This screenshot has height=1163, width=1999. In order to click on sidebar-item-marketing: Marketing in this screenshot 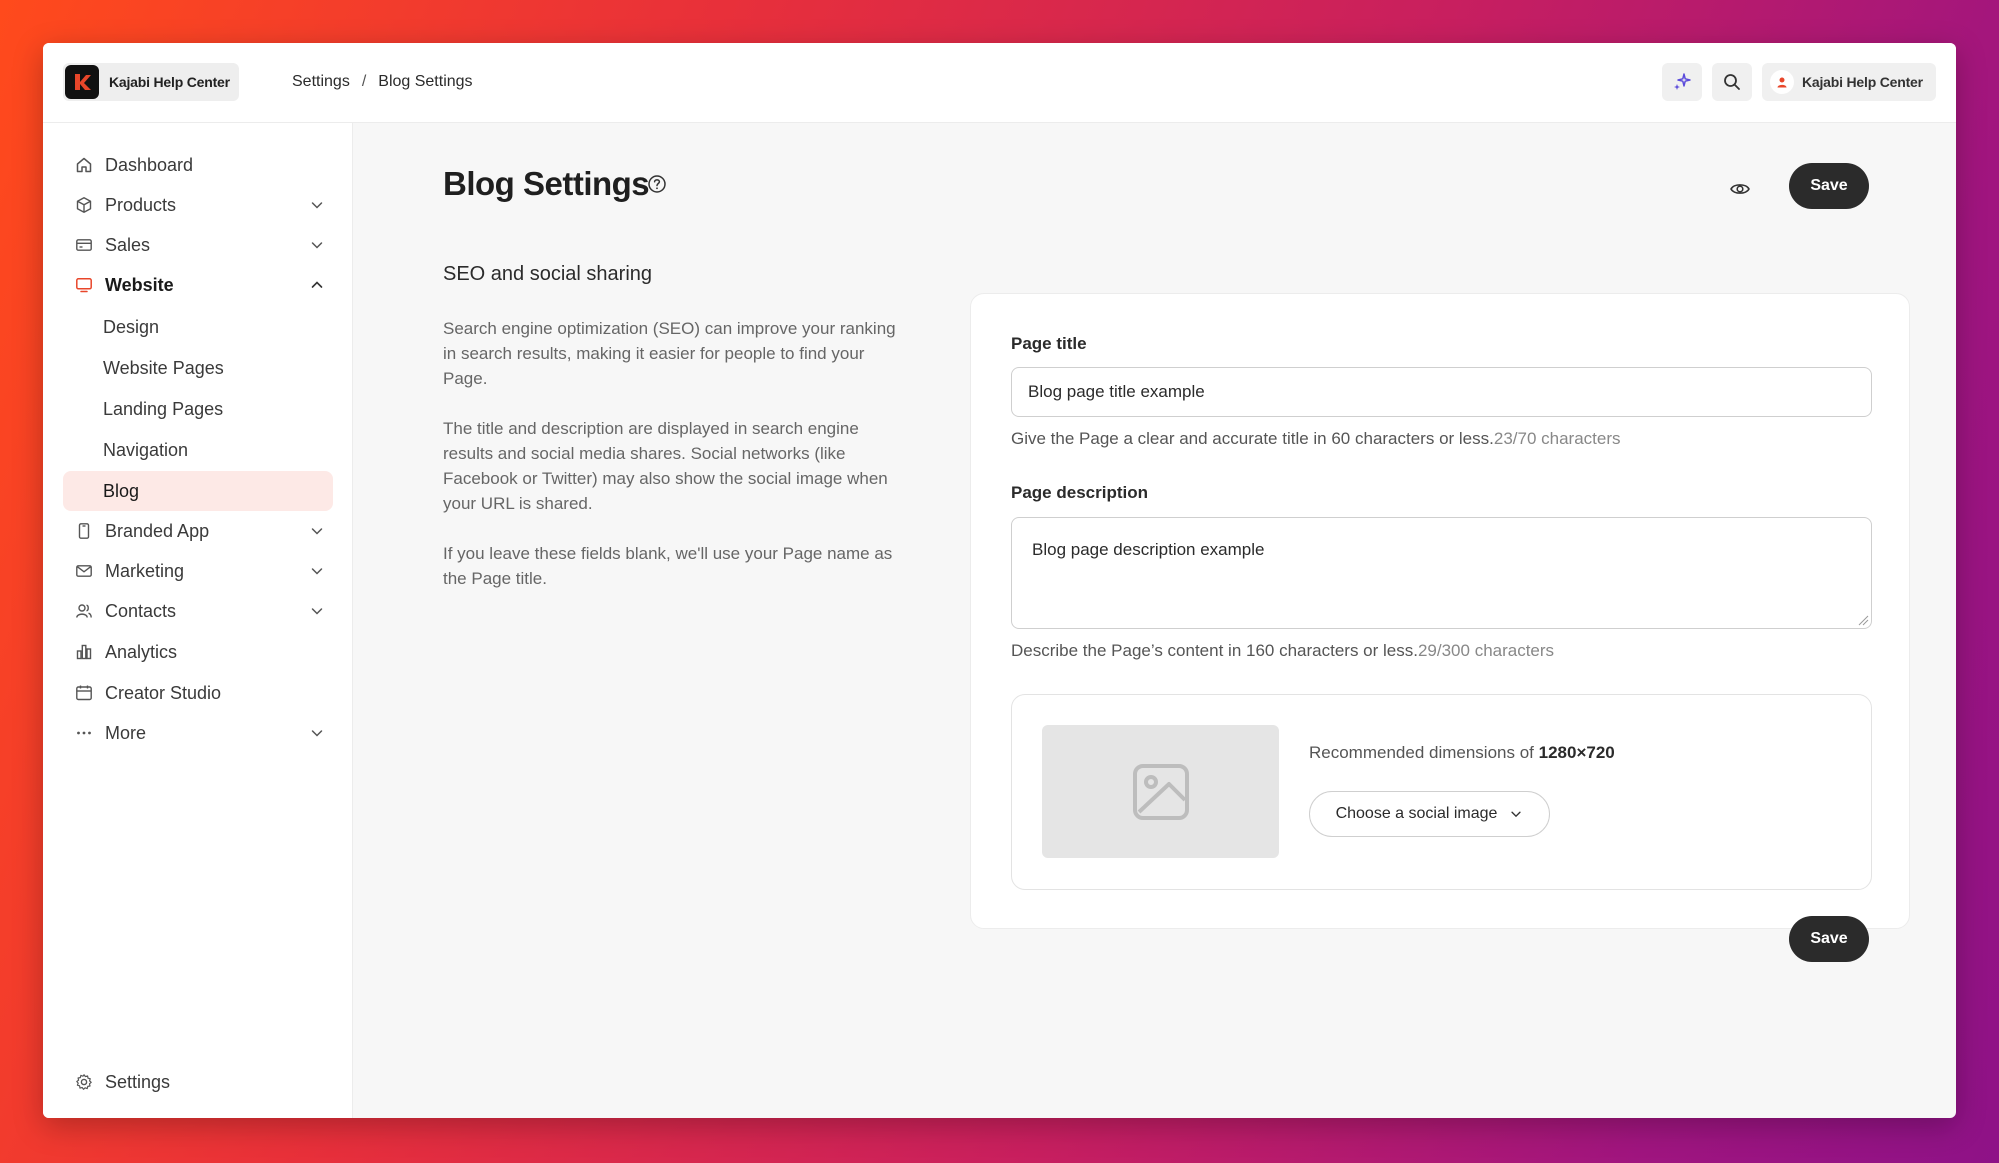, I will do `click(198, 571)`.